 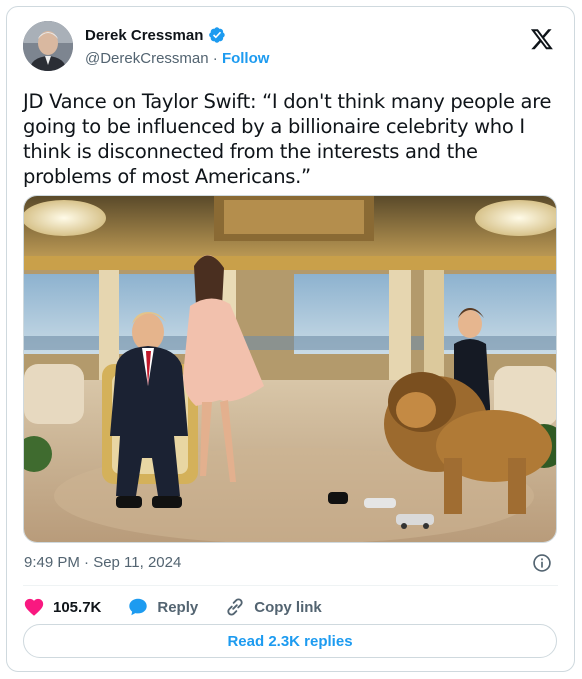 I want to click on info-icon, so click(x=542, y=563).